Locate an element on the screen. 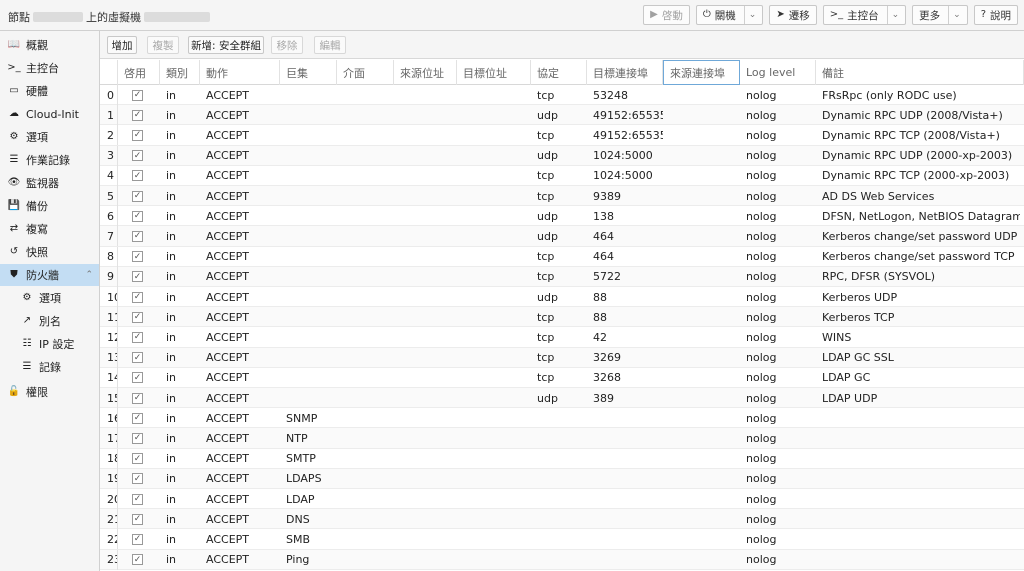 The width and height of the screenshot is (1024, 571). toolbar-button-4: 編輯 is located at coordinates (330, 45).